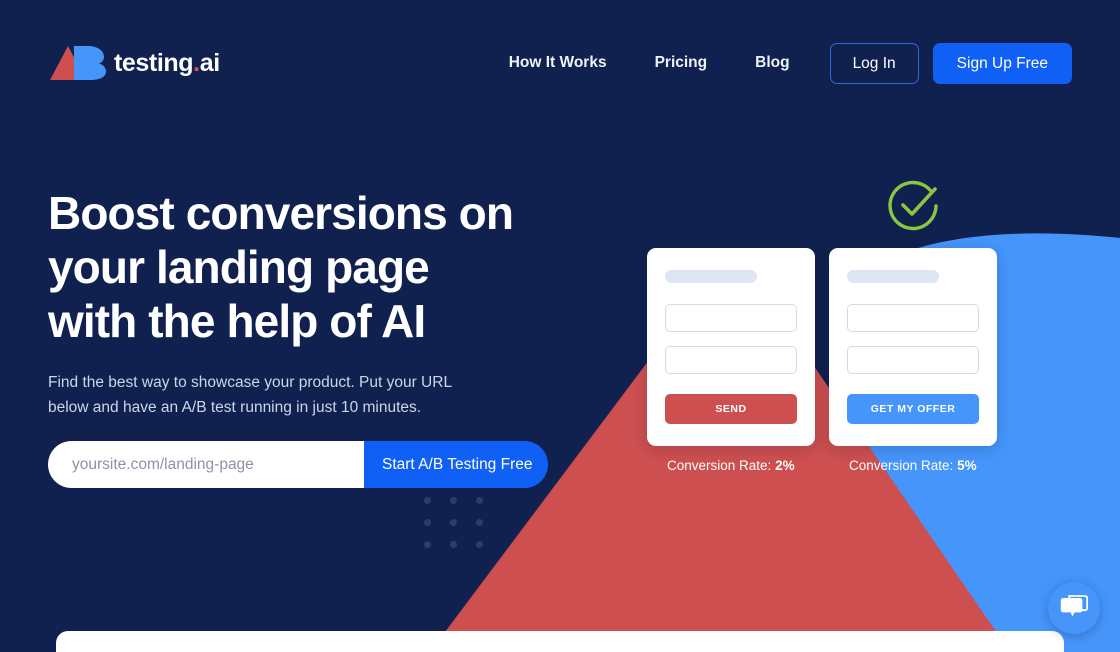 The height and width of the screenshot is (652, 1120). I want to click on nav-item-blog: Blog, so click(772, 63).